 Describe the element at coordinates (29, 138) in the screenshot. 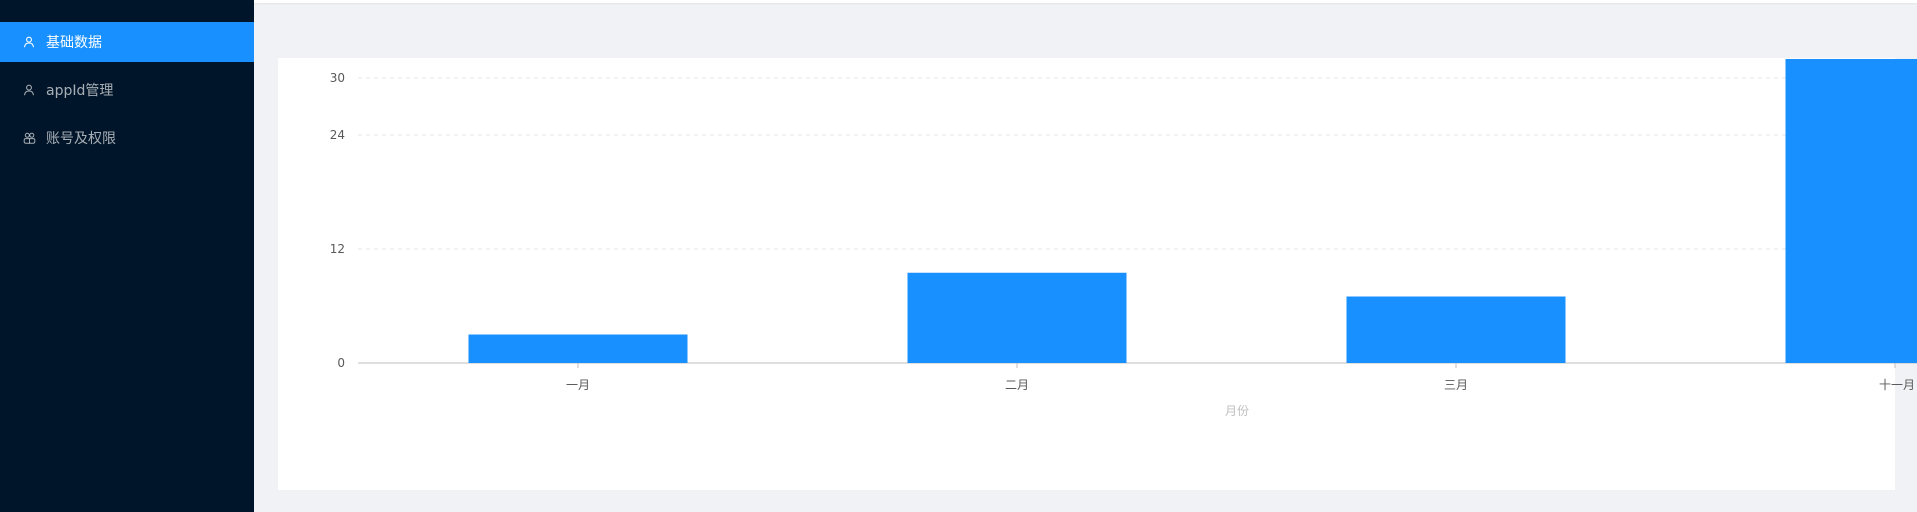

I see `team-icon` at that location.